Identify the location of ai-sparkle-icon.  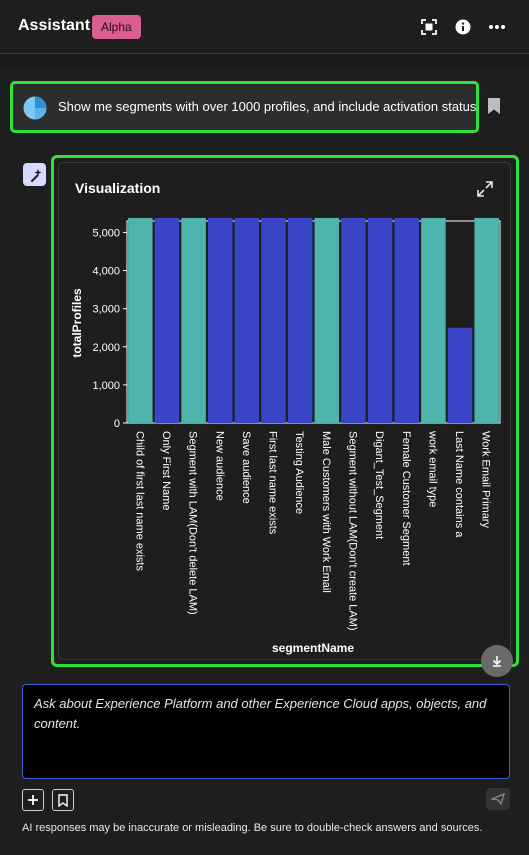
(34, 174).